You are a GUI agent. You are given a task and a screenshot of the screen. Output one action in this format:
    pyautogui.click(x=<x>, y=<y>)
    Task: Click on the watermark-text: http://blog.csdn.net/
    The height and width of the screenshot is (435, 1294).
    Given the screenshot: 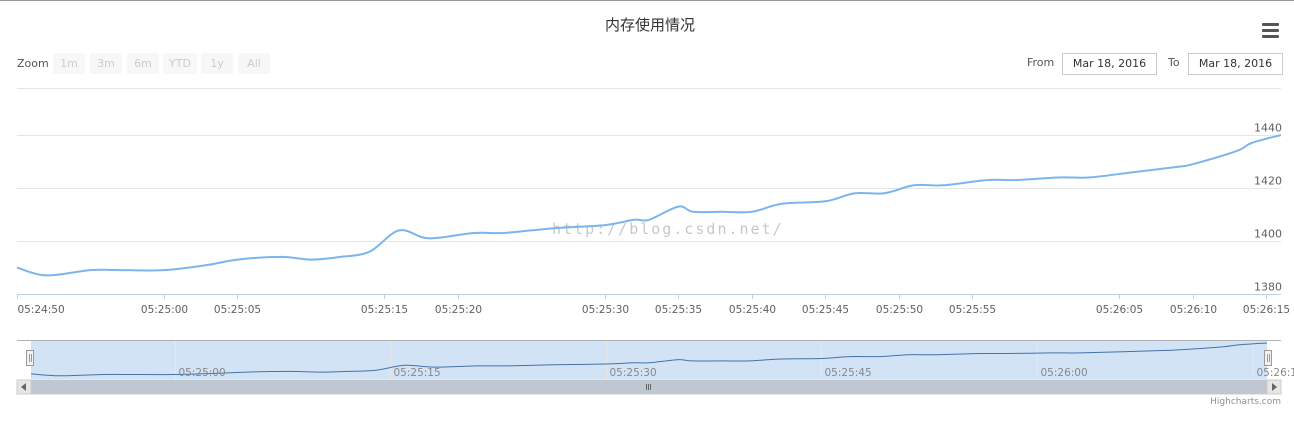 What is the action you would take?
    pyautogui.click(x=668, y=229)
    